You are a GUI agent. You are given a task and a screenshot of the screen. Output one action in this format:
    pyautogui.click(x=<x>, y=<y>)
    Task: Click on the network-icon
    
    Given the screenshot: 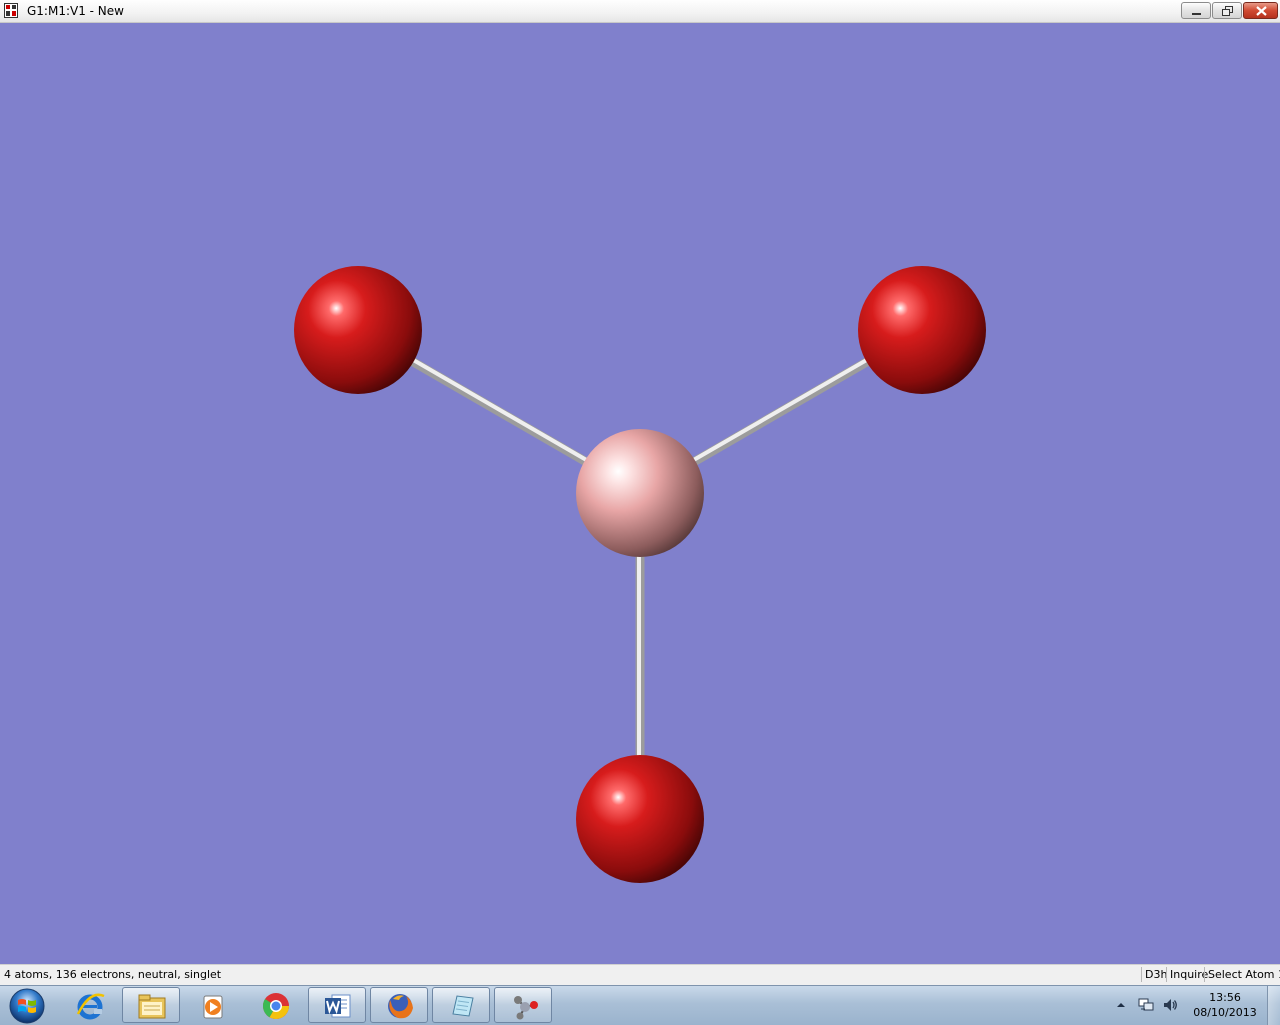 What is the action you would take?
    pyautogui.click(x=1146, y=1005)
    